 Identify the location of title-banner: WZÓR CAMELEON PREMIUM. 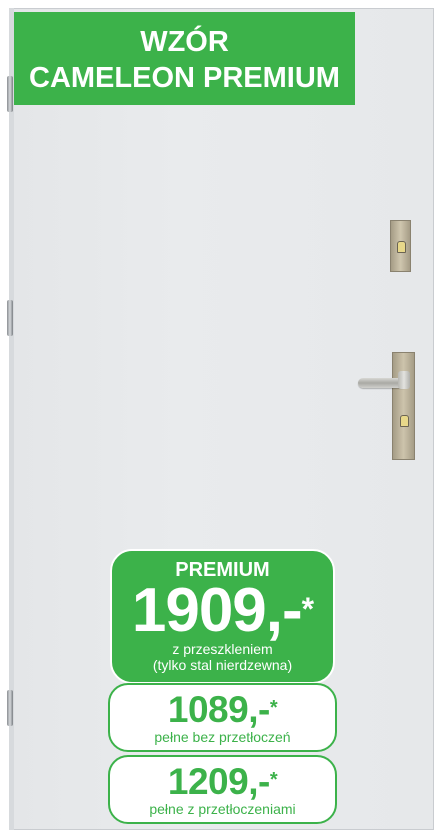
(184, 58).